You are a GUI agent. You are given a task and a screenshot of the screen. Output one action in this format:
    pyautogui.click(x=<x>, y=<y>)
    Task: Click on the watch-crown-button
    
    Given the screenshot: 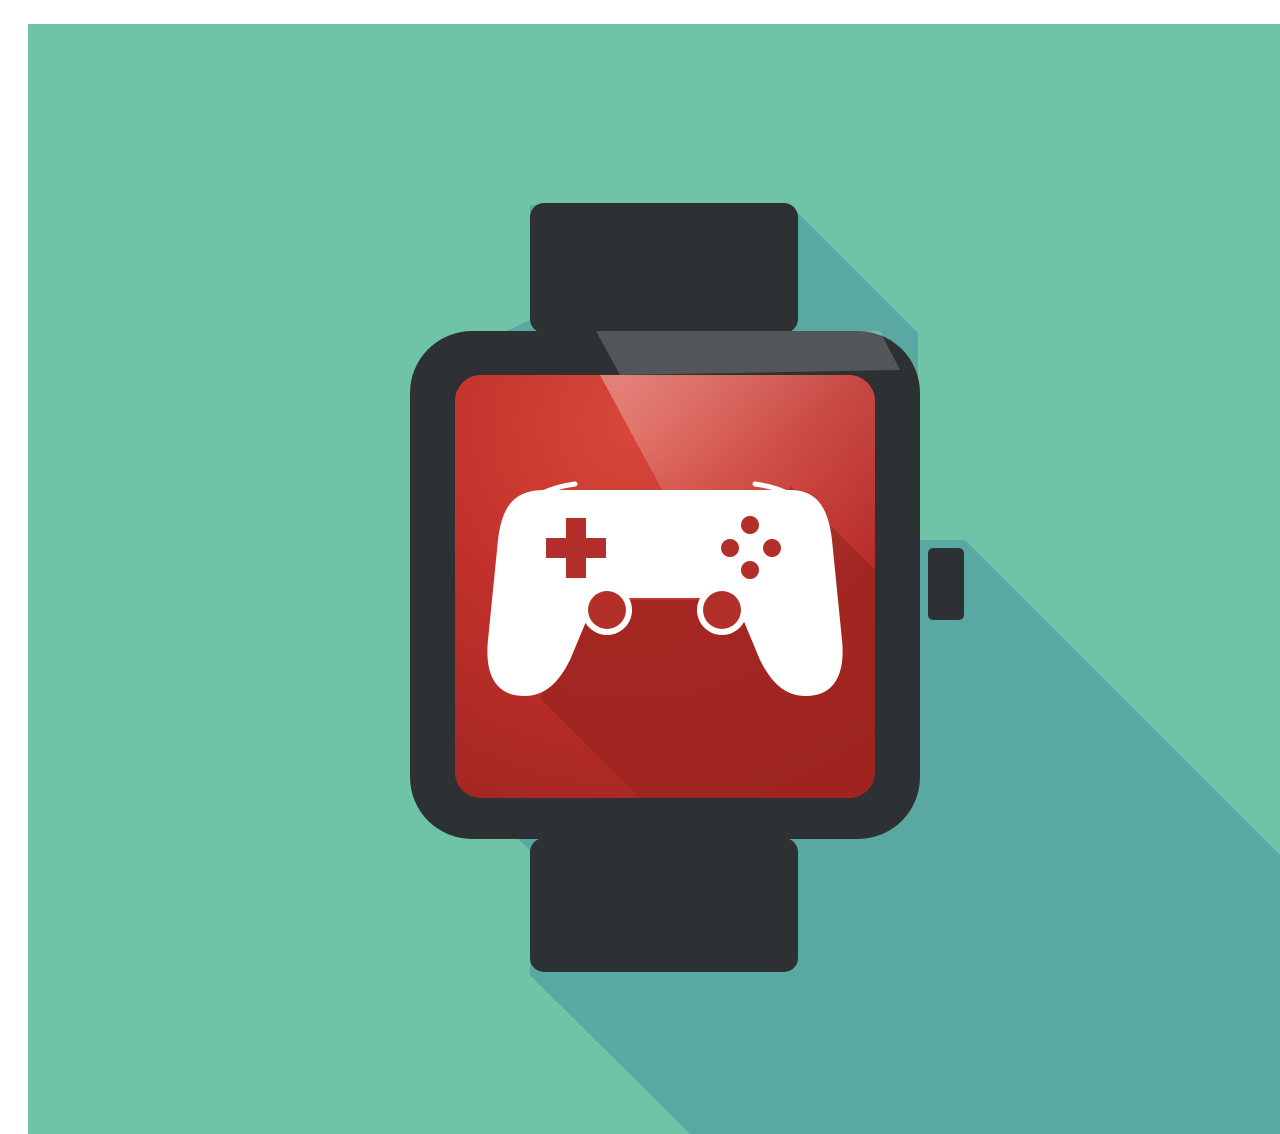 What is the action you would take?
    pyautogui.click(x=946, y=584)
    